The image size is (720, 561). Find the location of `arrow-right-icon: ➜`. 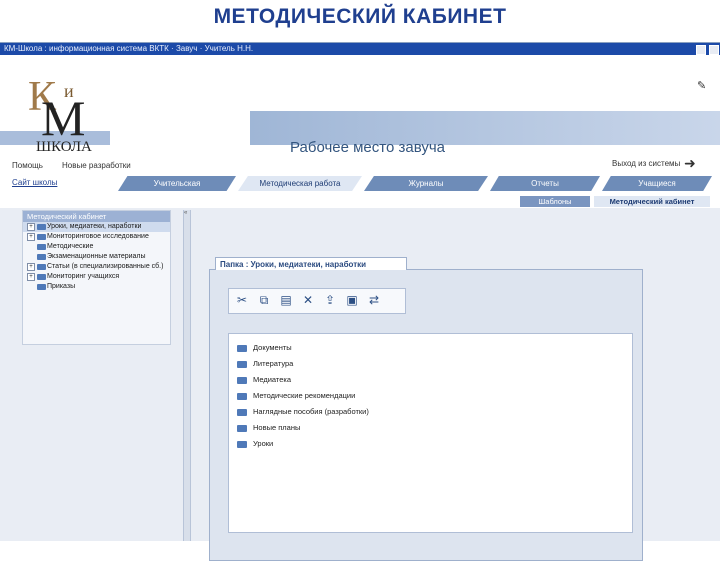

arrow-right-icon: ➜ is located at coordinates (690, 163).